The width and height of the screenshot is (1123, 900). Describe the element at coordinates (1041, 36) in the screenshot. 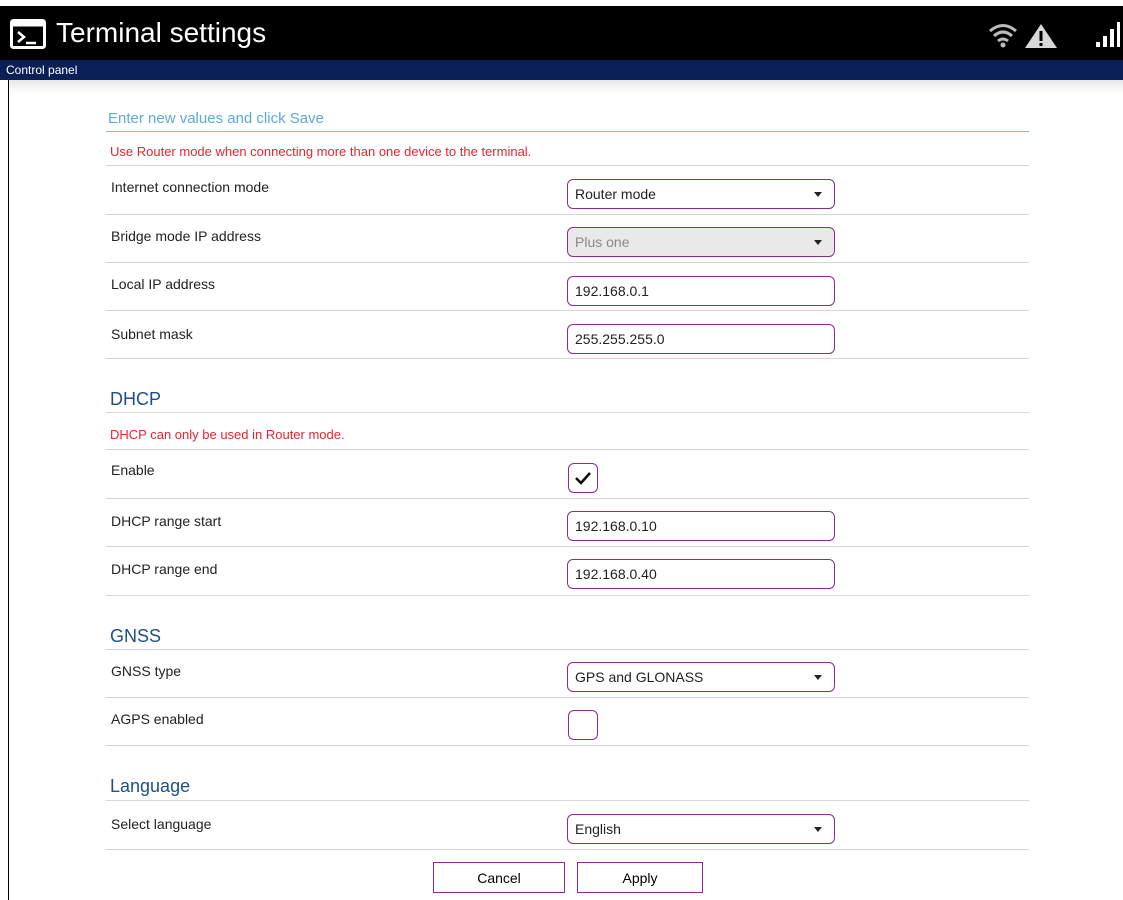

I see `warning-icon` at that location.